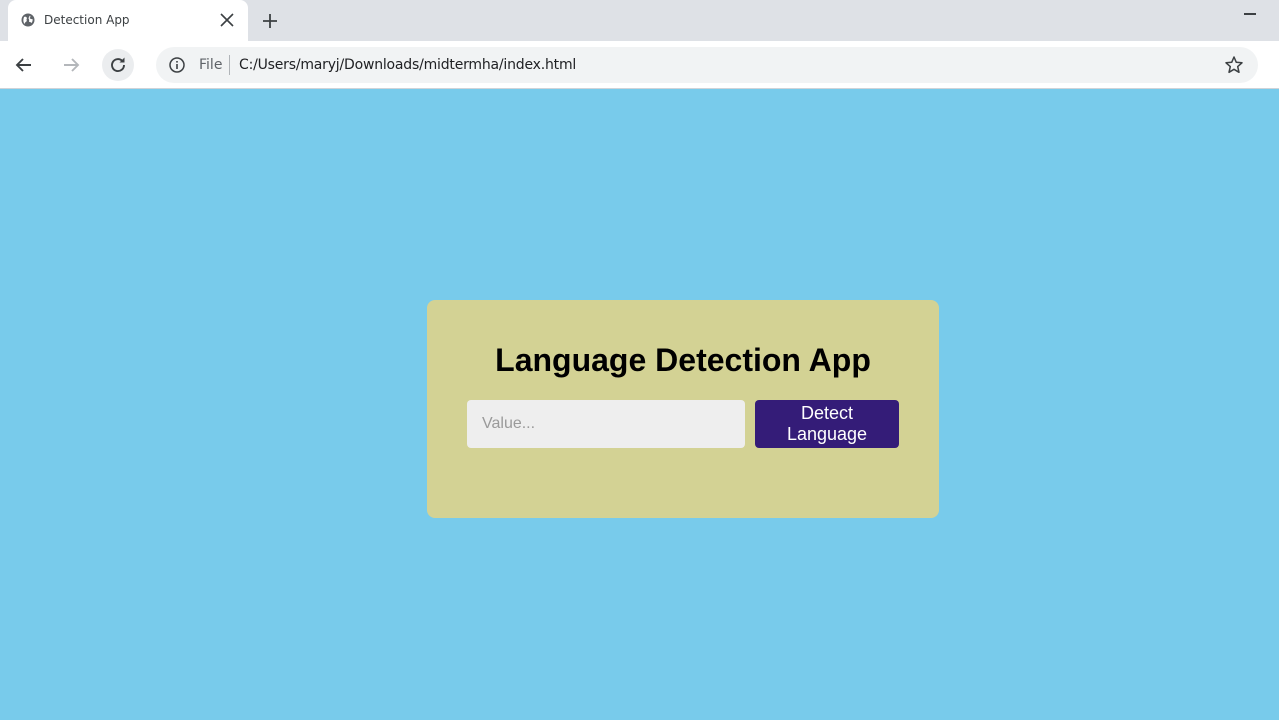 The height and width of the screenshot is (720, 1279). I want to click on arrow-right-icon, so click(72, 65).